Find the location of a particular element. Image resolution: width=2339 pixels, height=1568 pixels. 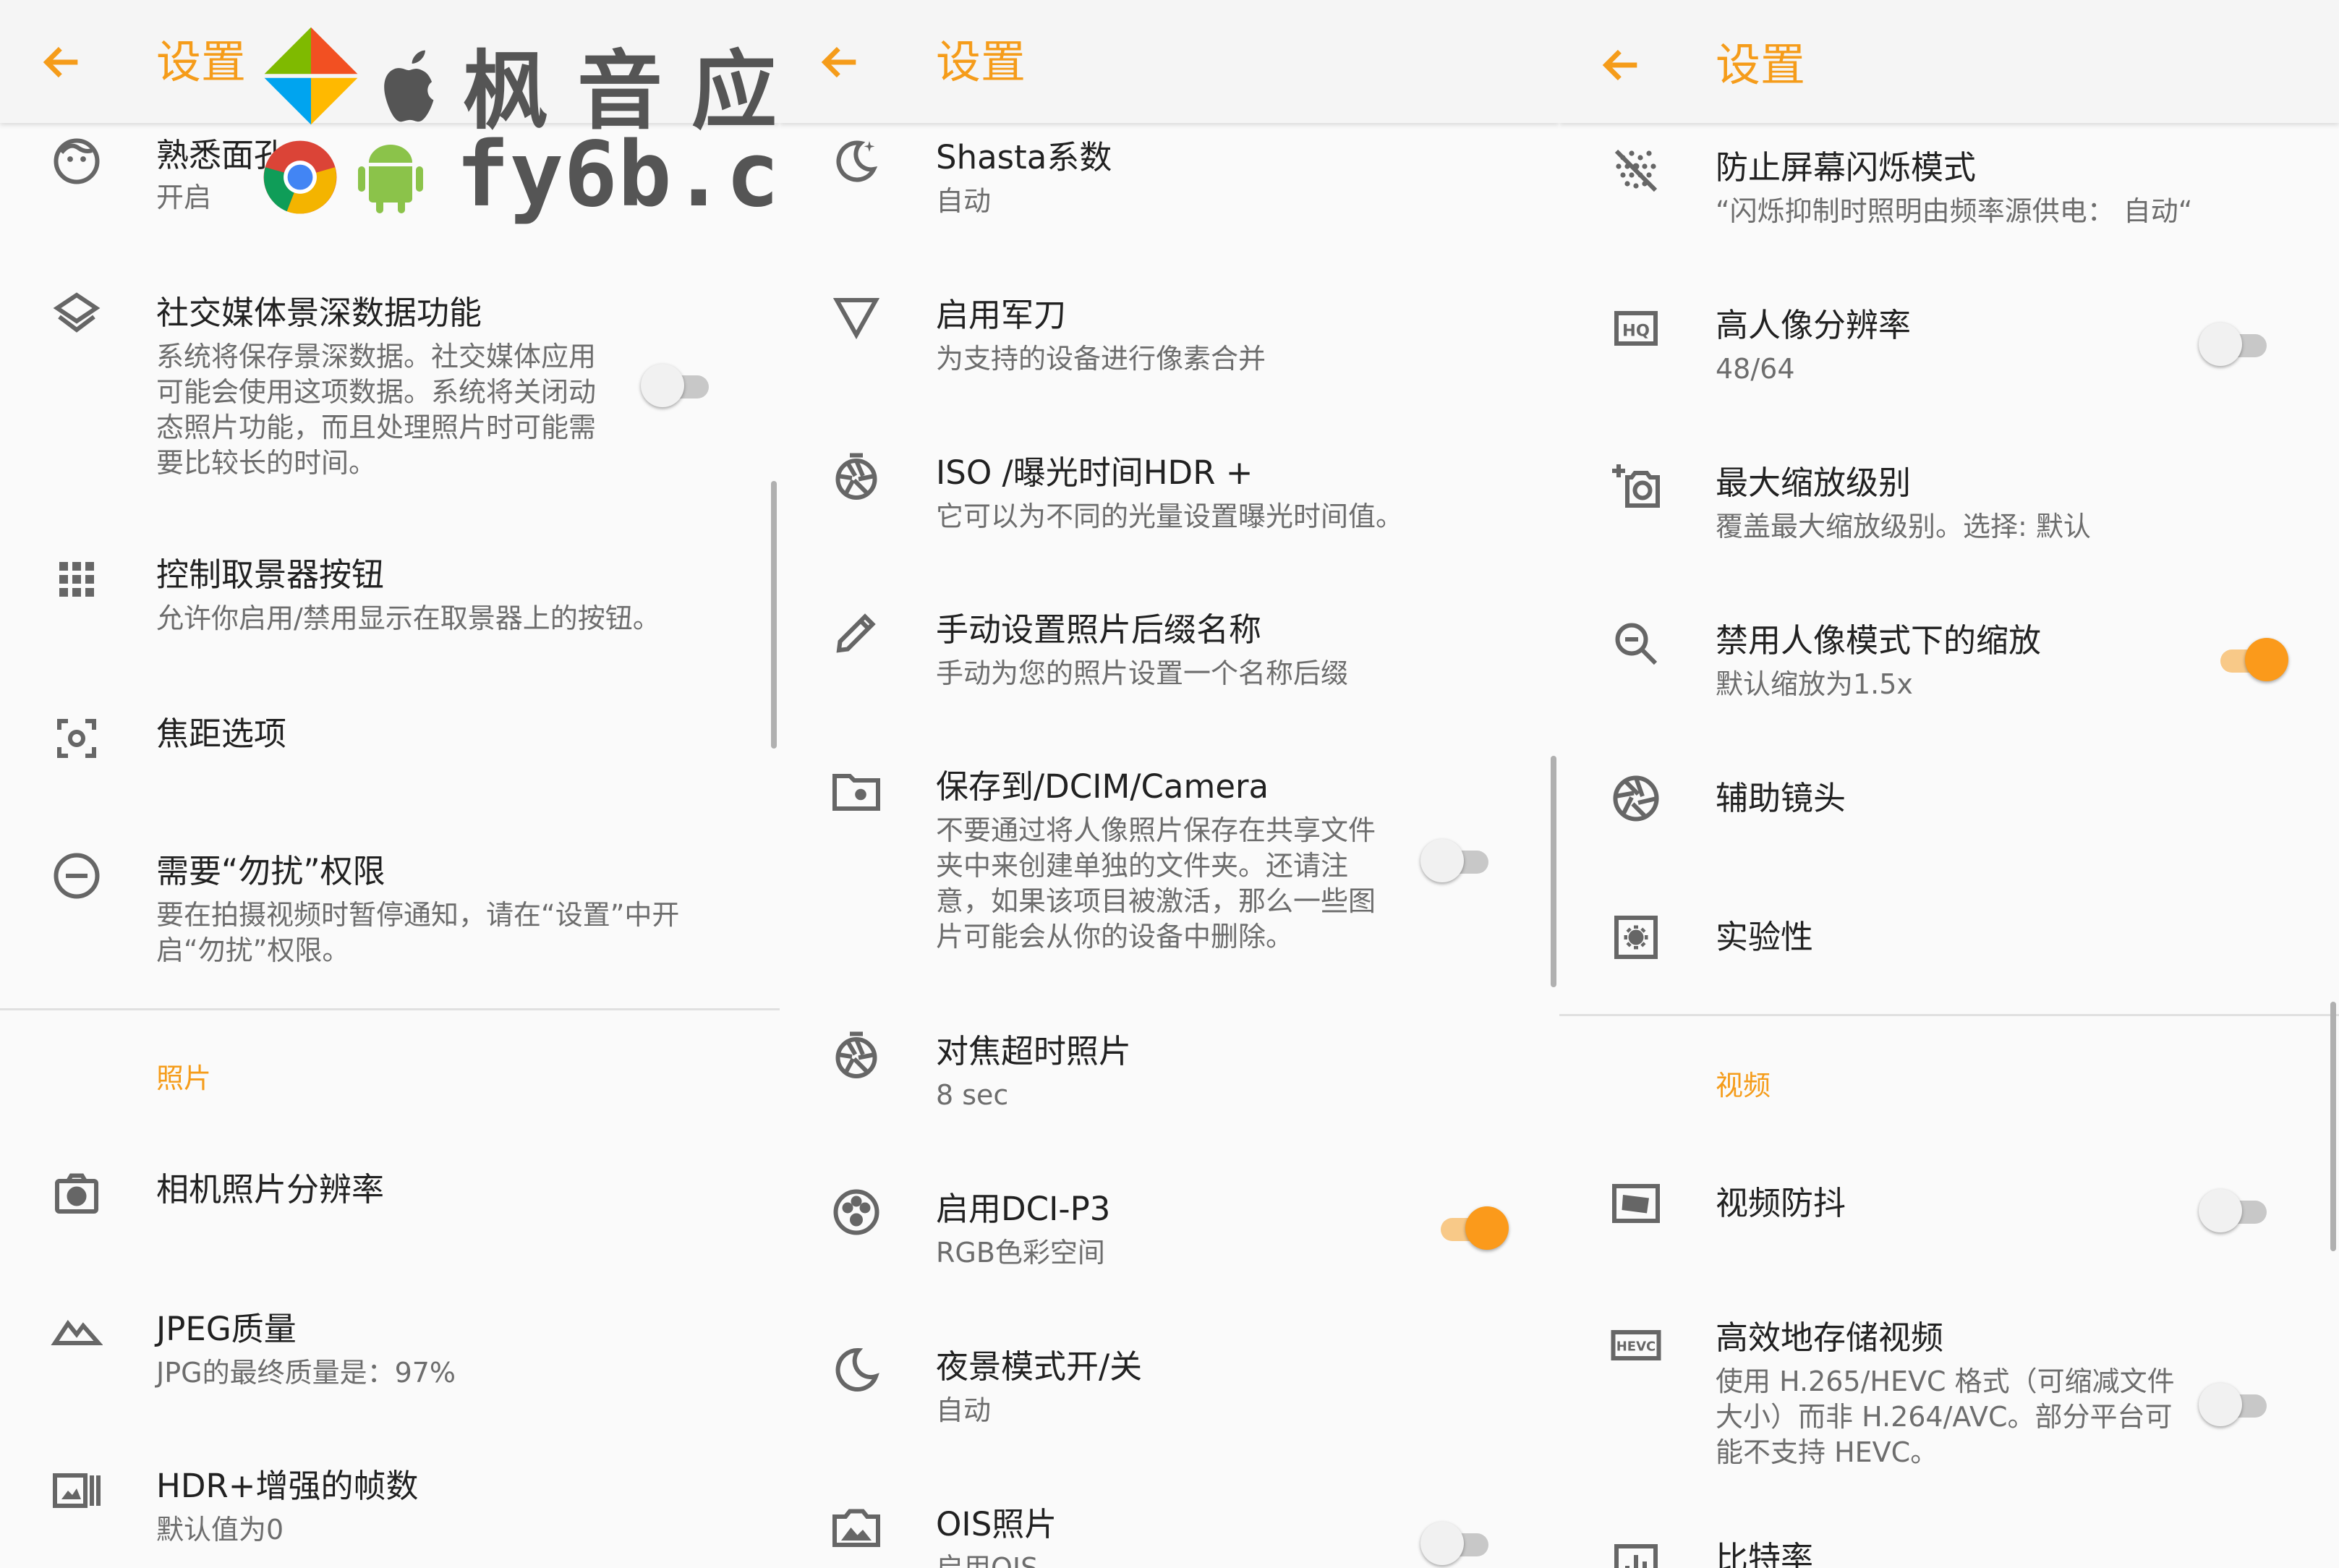

setting-aux-lens: 辅助镜头 is located at coordinates (1949, 808).